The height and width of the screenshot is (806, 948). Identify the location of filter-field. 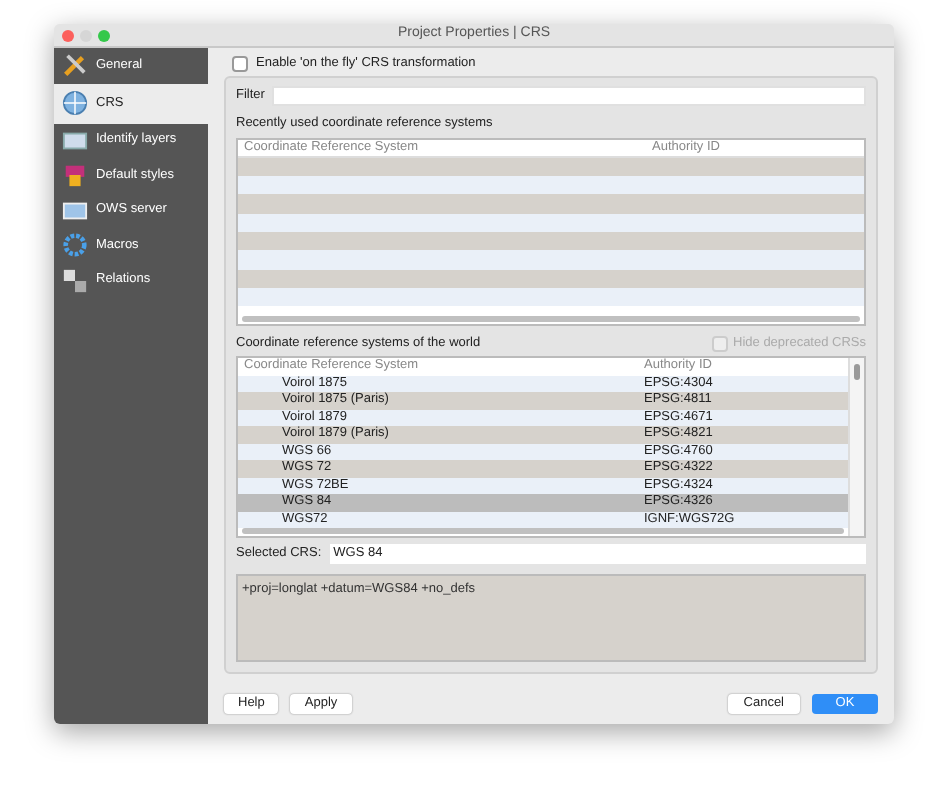
(569, 96).